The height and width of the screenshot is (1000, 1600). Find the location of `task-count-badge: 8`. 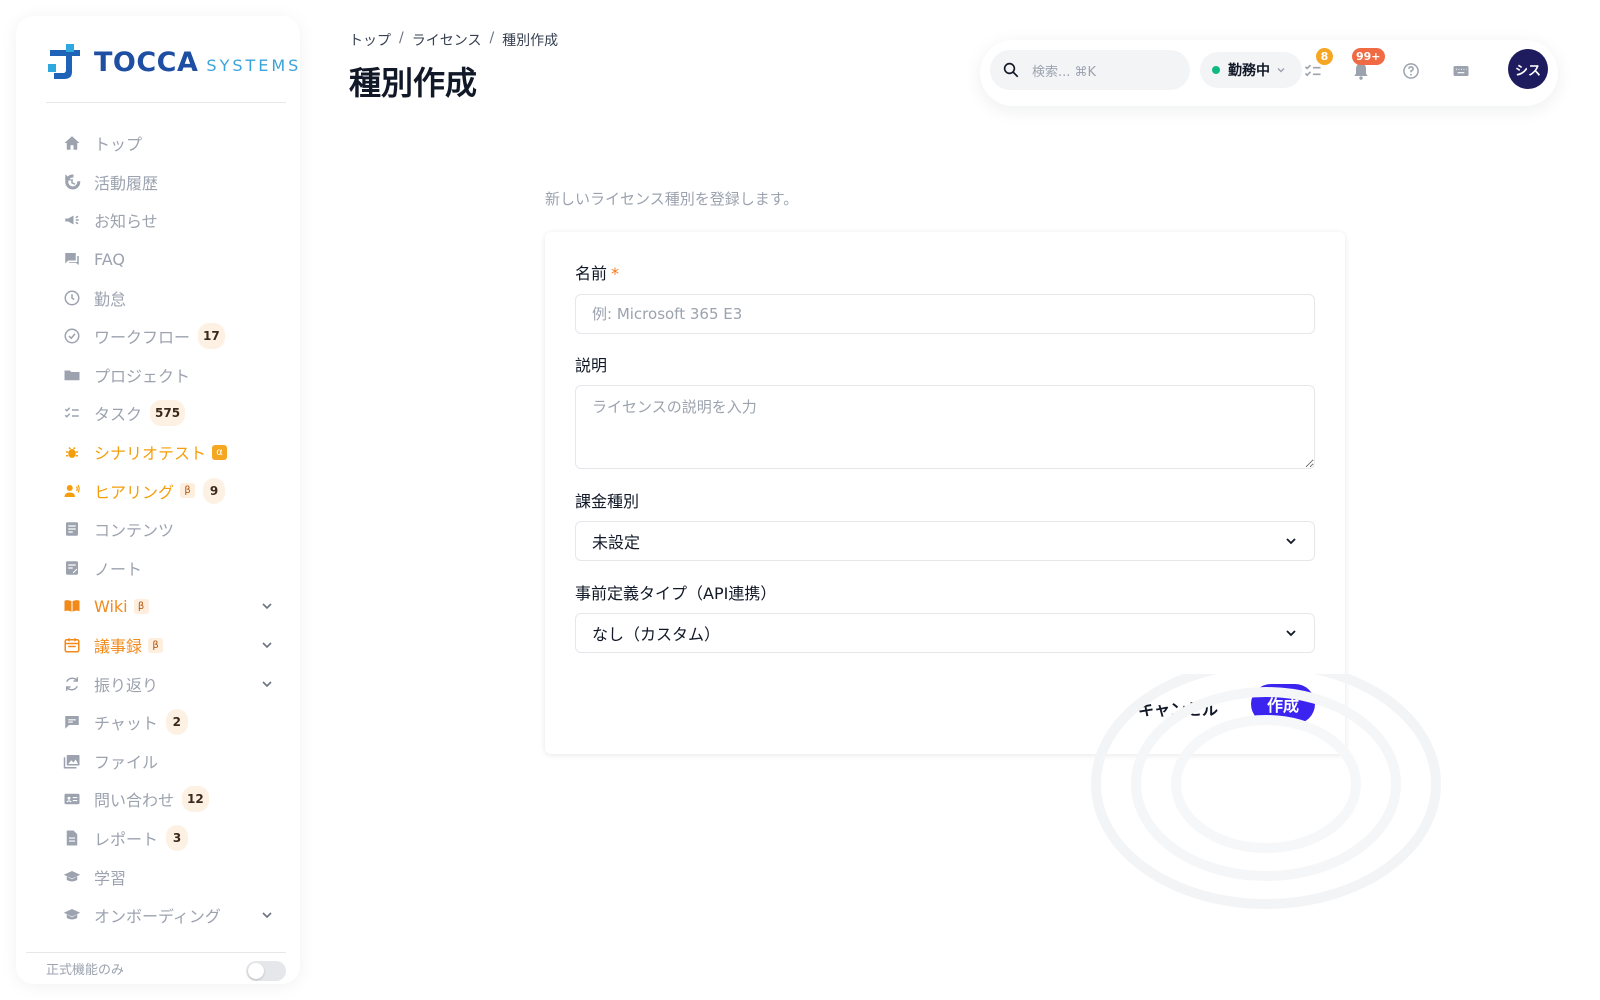

task-count-badge: 8 is located at coordinates (1324, 56).